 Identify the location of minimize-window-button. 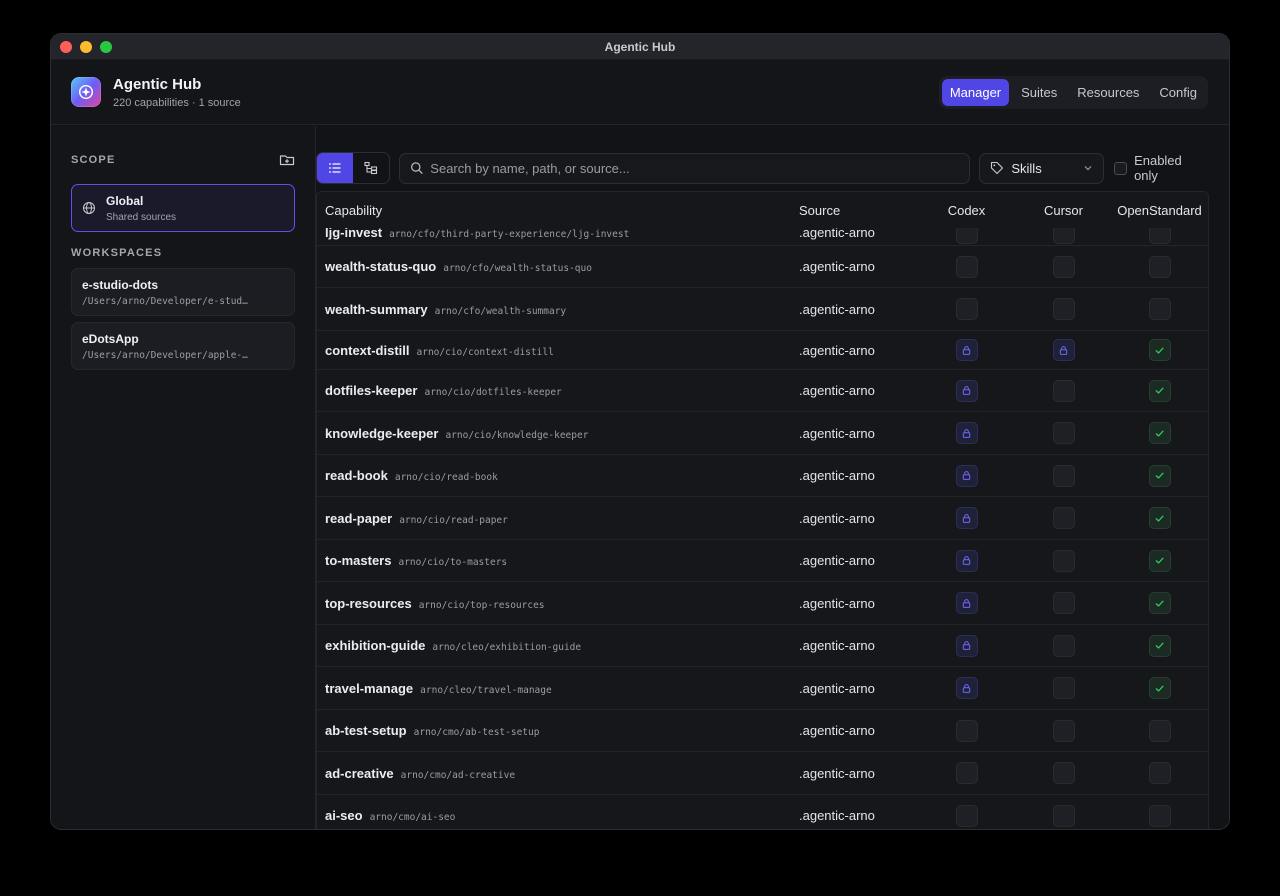
(86, 47).